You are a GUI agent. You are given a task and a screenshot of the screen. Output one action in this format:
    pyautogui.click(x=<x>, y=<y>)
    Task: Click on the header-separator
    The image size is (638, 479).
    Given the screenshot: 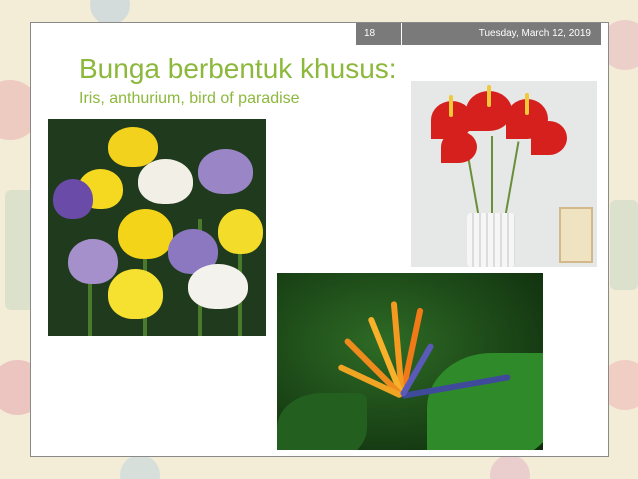 What is the action you would take?
    pyautogui.click(x=401, y=34)
    